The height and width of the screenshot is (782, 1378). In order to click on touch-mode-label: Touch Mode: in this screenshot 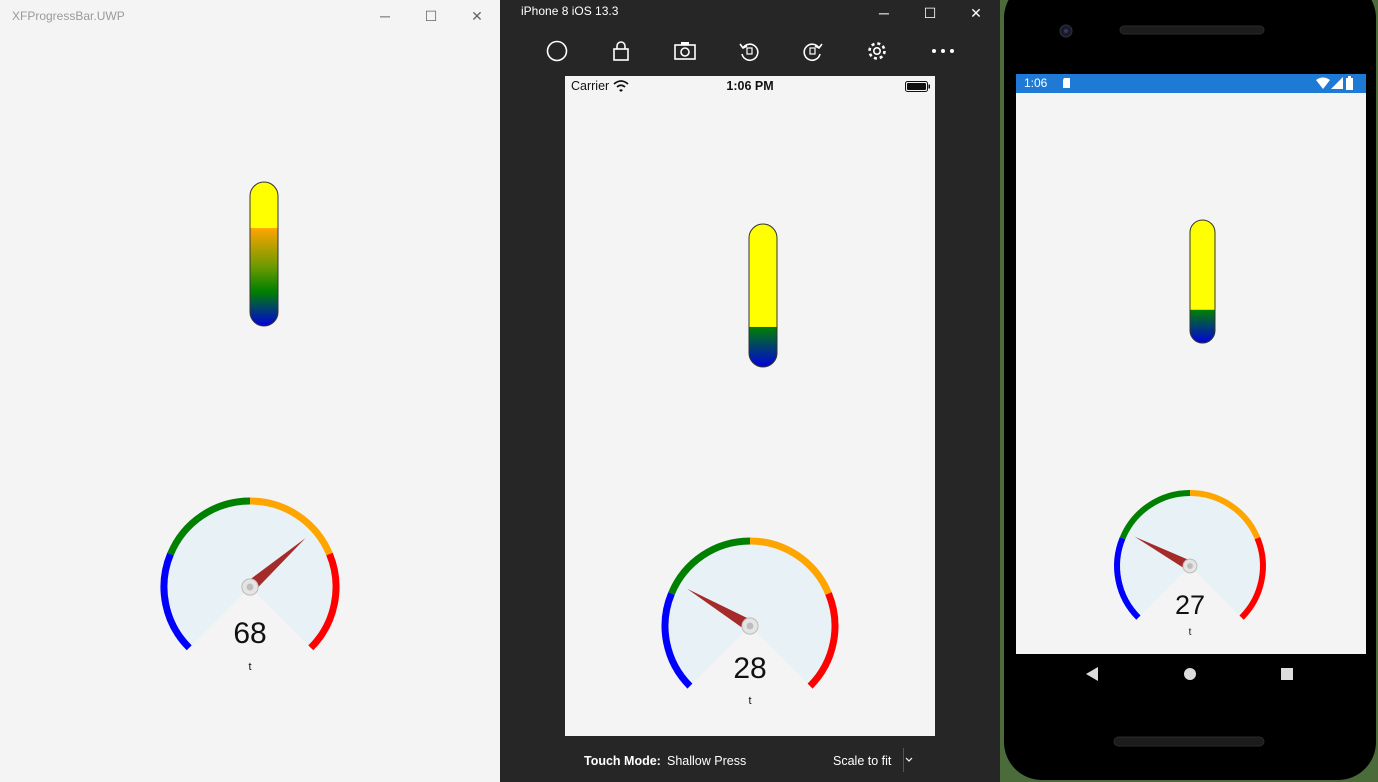, I will do `click(622, 761)`.